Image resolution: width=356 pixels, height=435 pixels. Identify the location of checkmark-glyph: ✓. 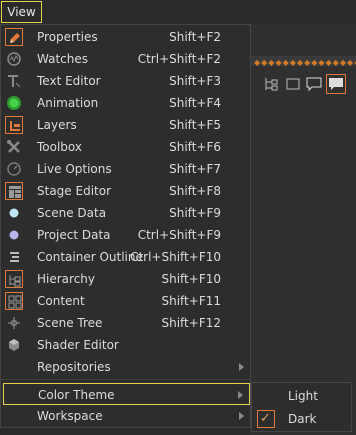
(265, 418).